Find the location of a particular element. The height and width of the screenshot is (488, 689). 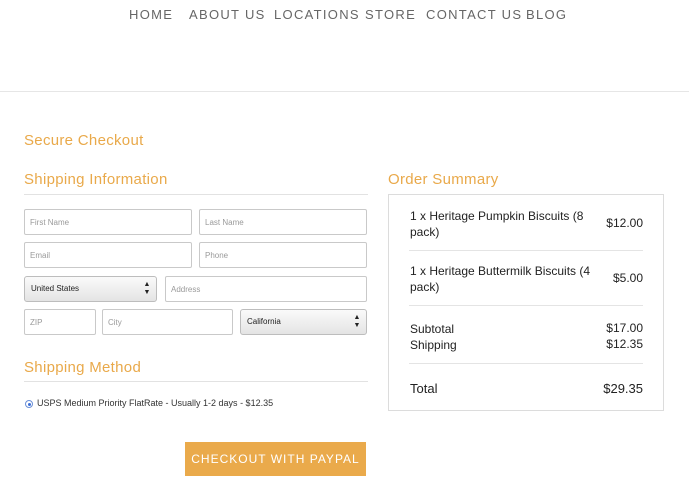

nav-contact-us: CONTACT US is located at coordinates (474, 14).